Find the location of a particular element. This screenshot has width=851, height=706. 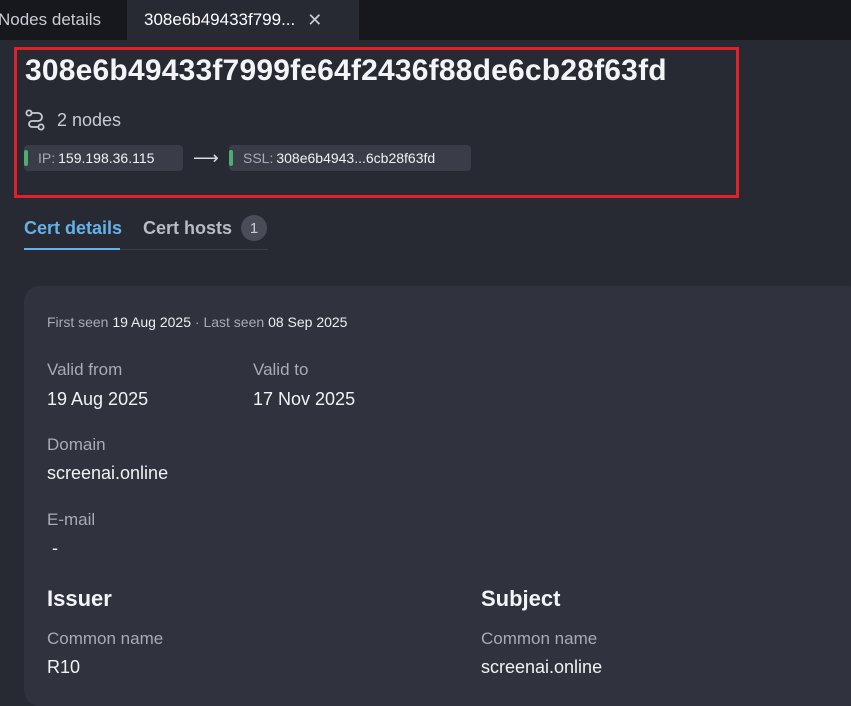

tab-nodes-details: Nodes details is located at coordinates (61, 20).